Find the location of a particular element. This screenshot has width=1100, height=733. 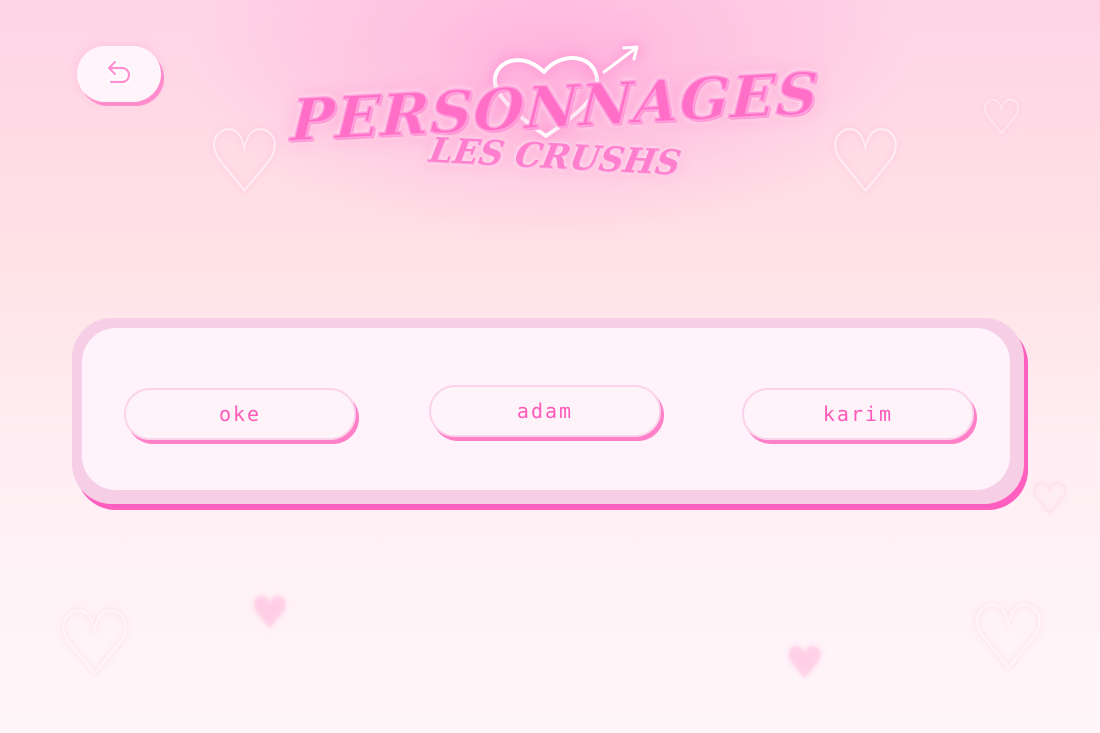

back-button is located at coordinates (119, 74).